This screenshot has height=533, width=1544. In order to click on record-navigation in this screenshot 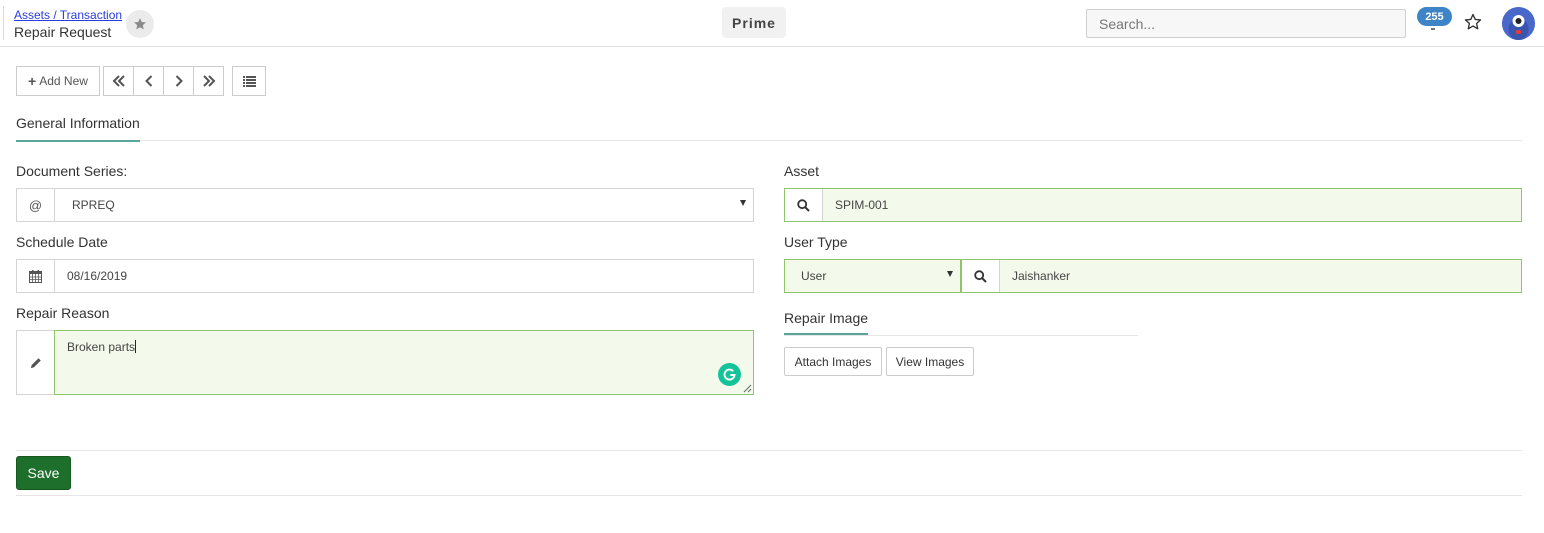, I will do `click(163, 81)`.